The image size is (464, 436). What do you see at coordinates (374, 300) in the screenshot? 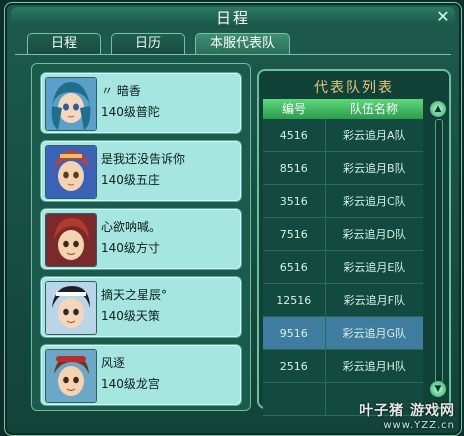
I see `team-name: 彩云追月F队` at bounding box center [374, 300].